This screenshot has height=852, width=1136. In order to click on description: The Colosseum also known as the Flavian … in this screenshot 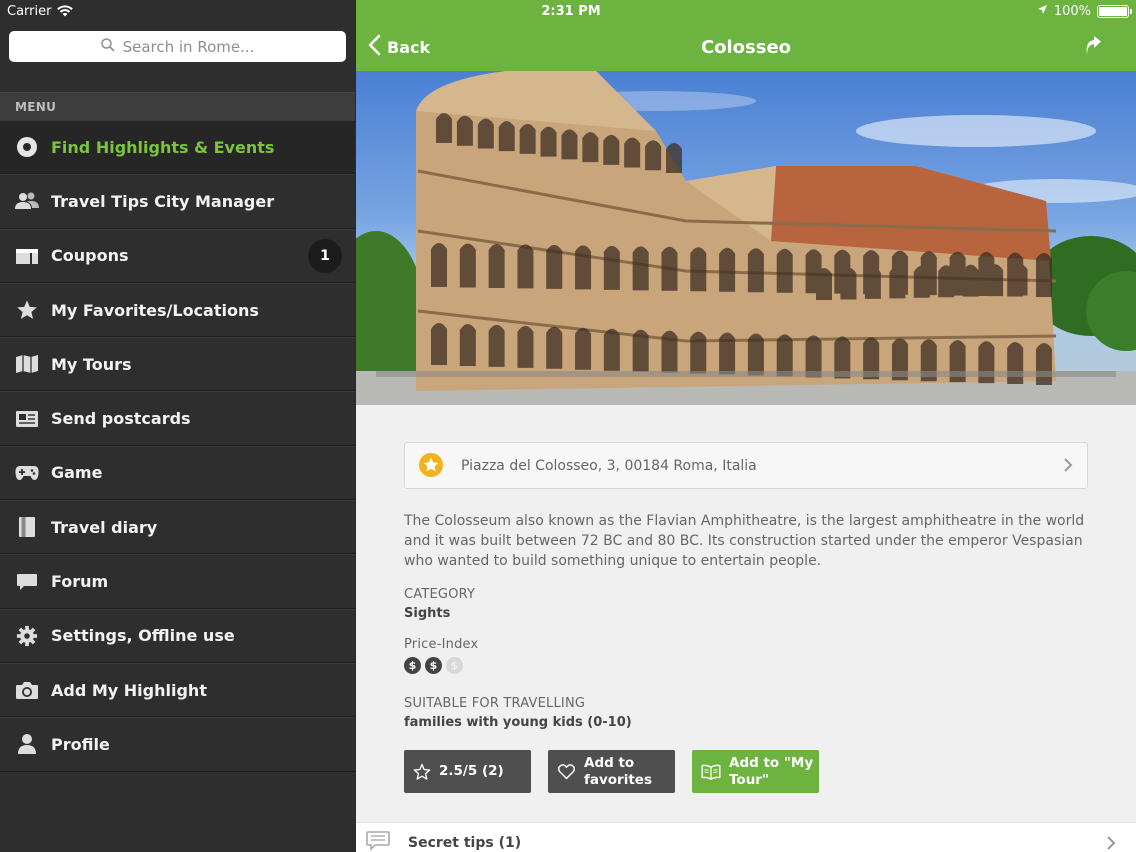, I will do `click(744, 541)`.